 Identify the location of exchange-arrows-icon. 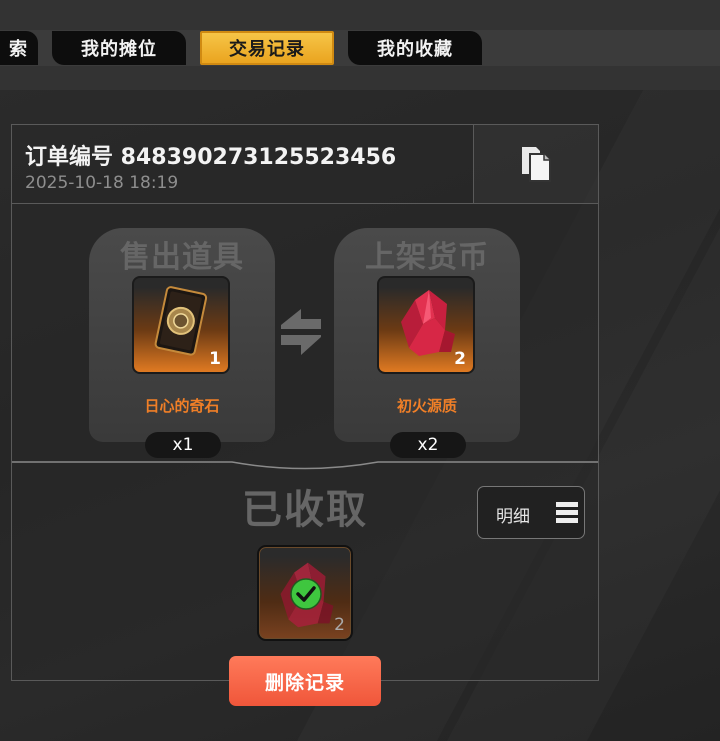
(301, 332).